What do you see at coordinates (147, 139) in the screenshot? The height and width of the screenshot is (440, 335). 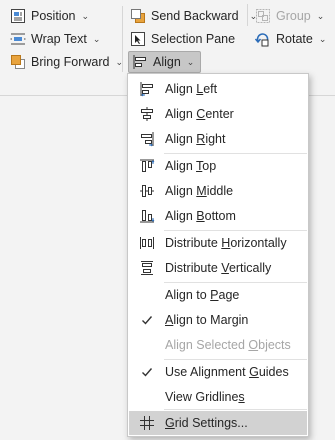 I see `align-right-icon` at bounding box center [147, 139].